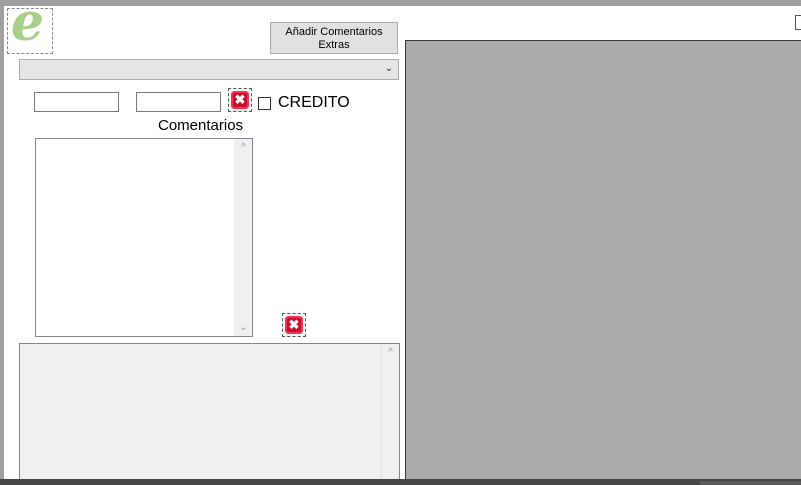  I want to click on clear-fields-button: ✖, so click(240, 100).